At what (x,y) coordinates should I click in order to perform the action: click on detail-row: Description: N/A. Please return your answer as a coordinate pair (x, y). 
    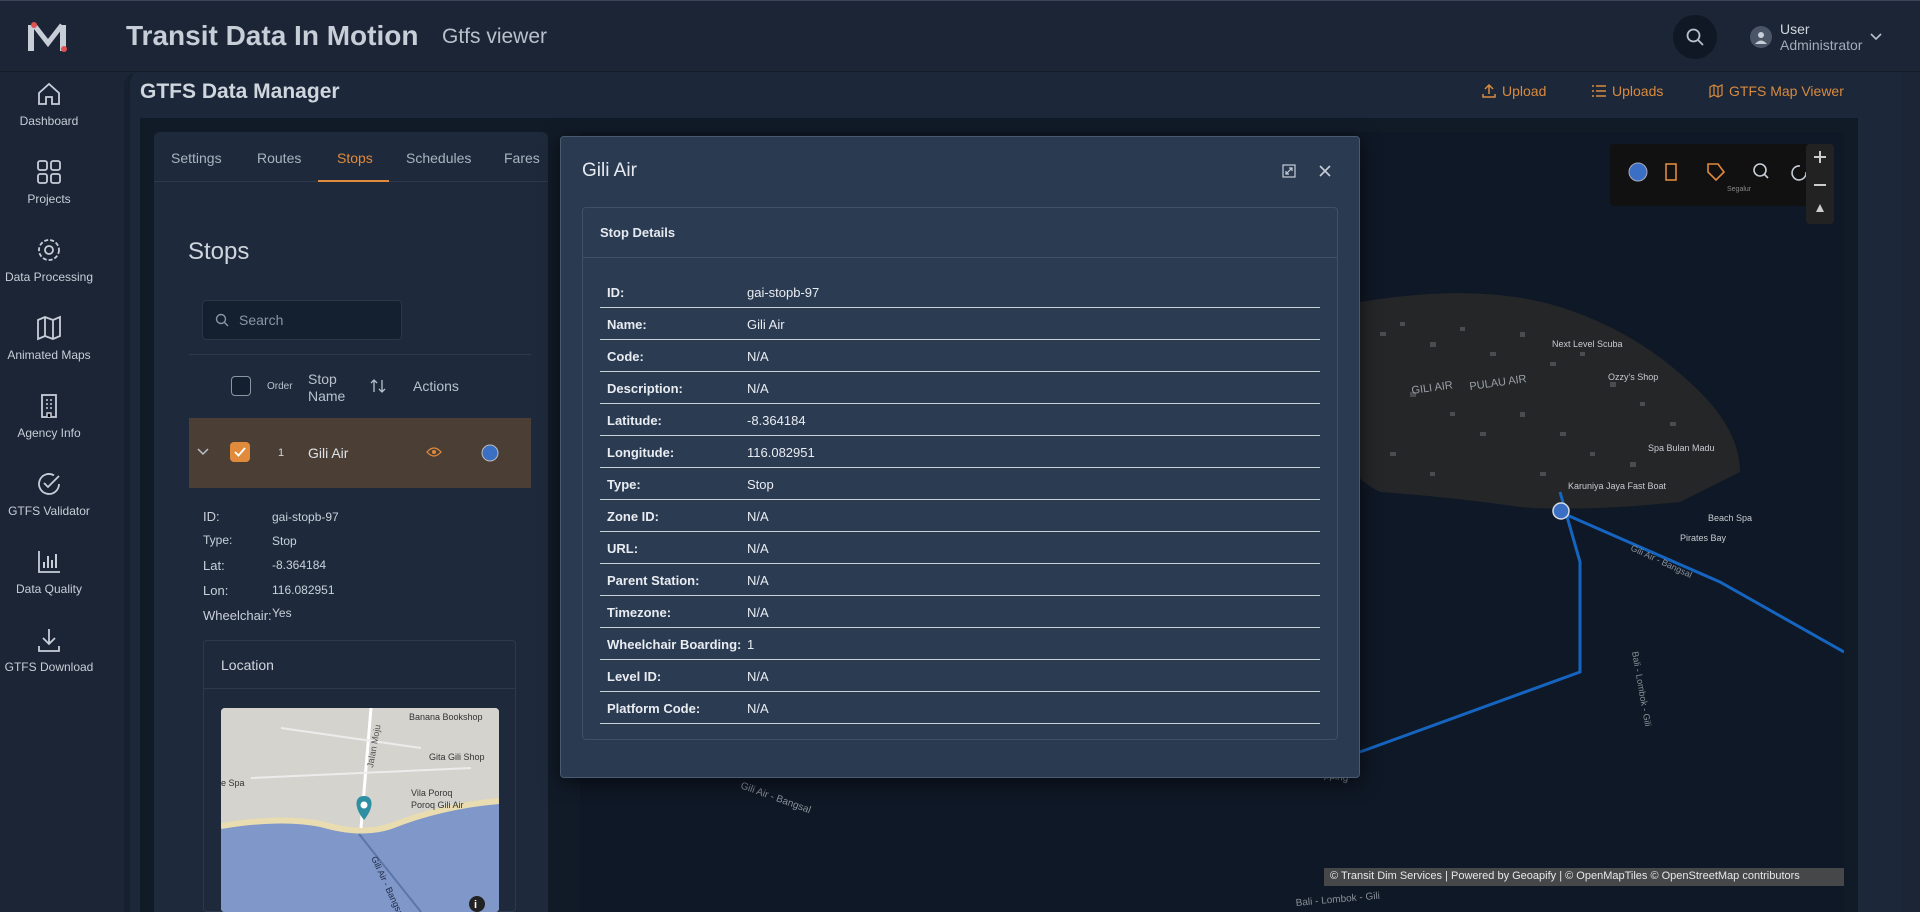
    Looking at the image, I should click on (960, 388).